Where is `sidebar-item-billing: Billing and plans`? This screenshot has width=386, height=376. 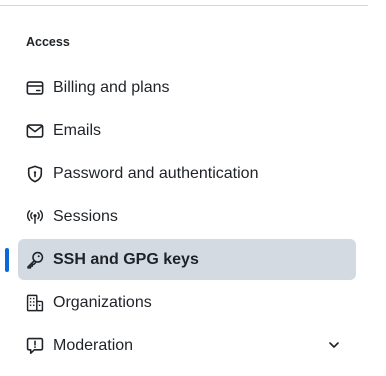
sidebar-item-billing: Billing and plans is located at coordinates (193, 87).